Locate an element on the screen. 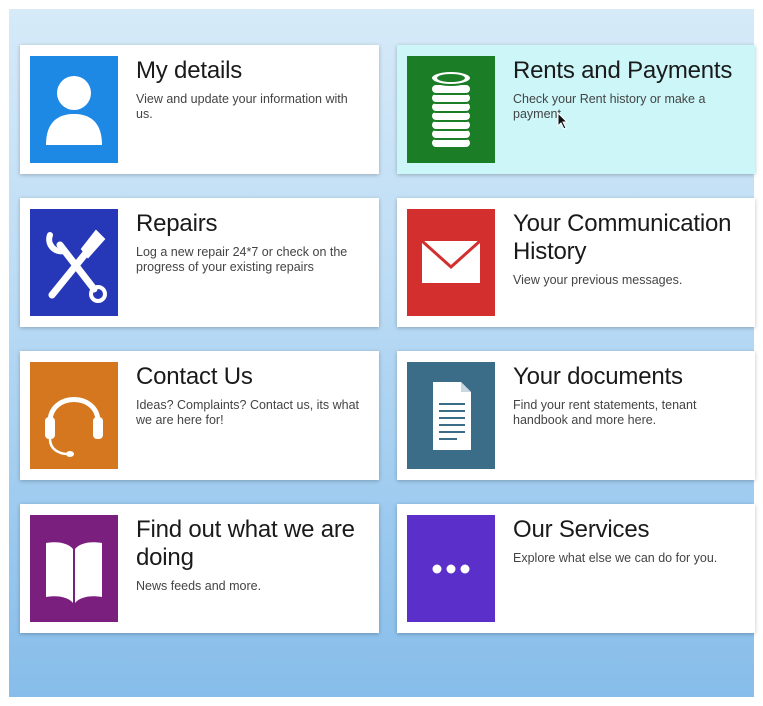 The image size is (763, 706). tile-title: Repairs is located at coordinates (177, 223).